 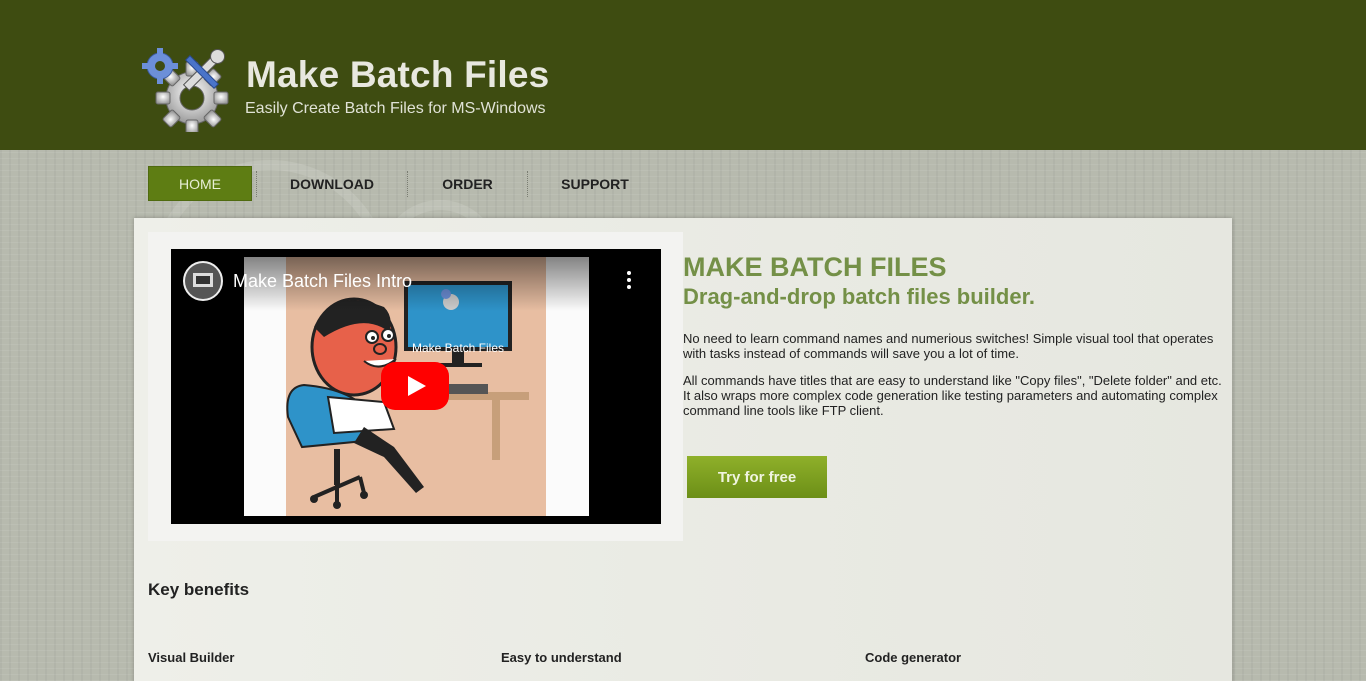 I want to click on youtube-play-icon, so click(x=415, y=386).